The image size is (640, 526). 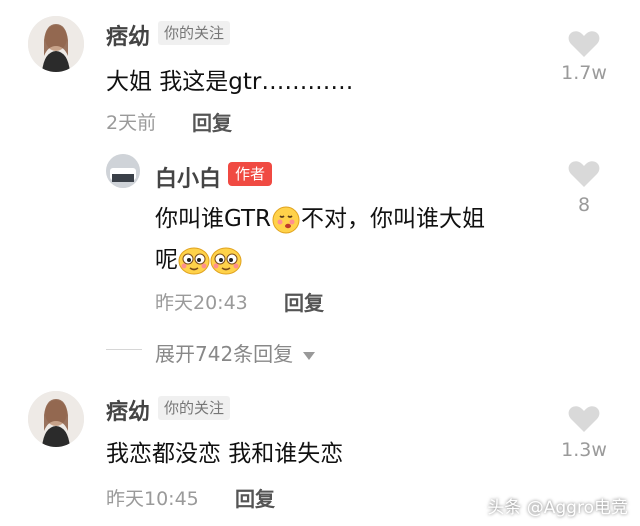 What do you see at coordinates (584, 58) in the screenshot?
I see `like-button: 1.7w` at bounding box center [584, 58].